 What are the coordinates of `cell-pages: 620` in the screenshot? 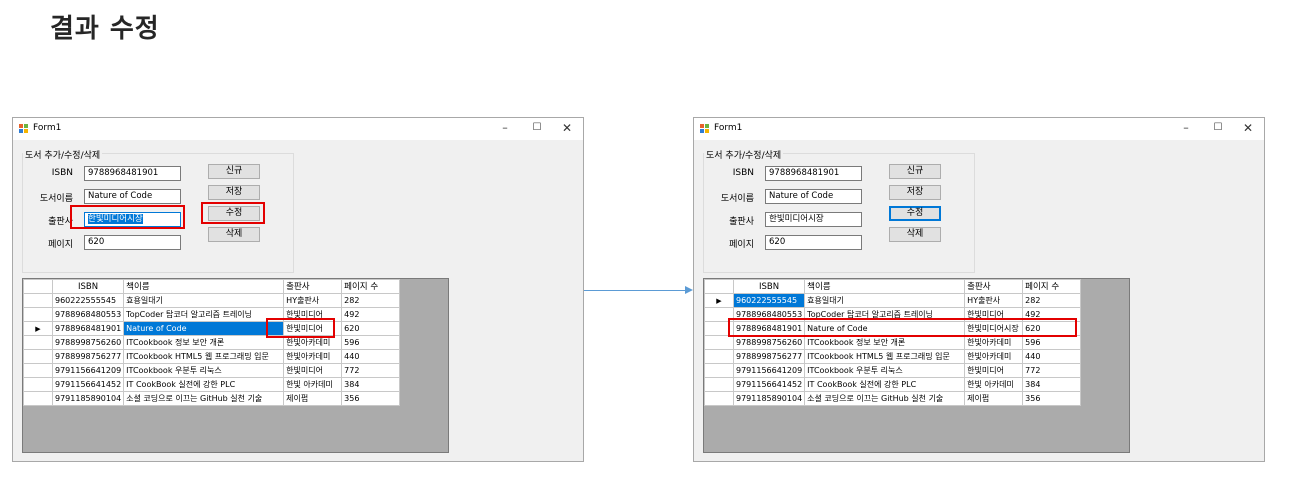 It's located at (371, 328).